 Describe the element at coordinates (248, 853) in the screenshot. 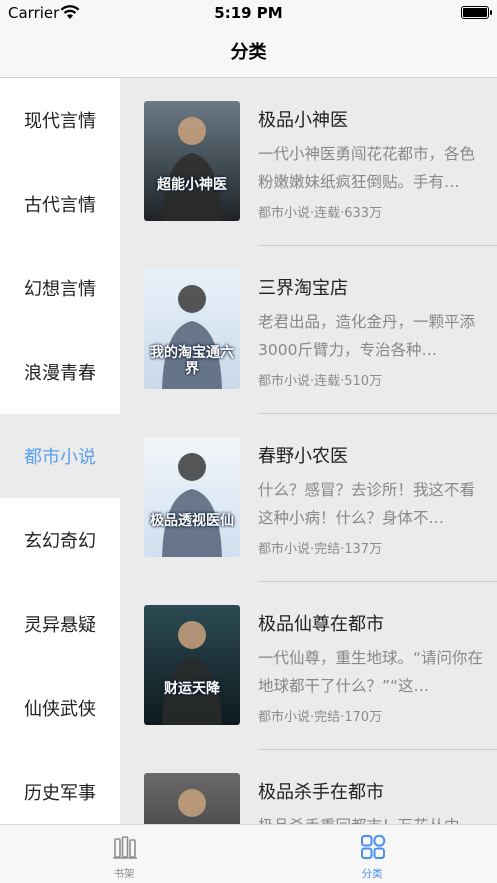

I see `tab-bar: 书架 分类` at that location.